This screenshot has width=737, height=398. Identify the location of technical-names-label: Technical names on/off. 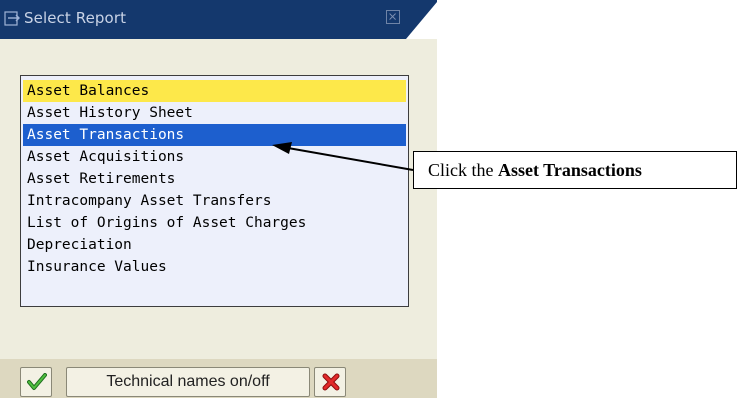
(188, 381).